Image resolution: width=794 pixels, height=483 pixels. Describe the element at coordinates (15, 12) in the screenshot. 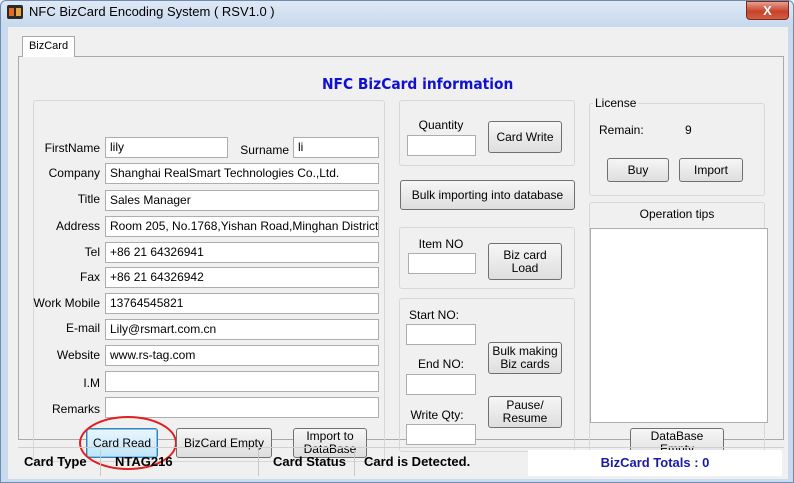

I see `app-logo-icon` at that location.